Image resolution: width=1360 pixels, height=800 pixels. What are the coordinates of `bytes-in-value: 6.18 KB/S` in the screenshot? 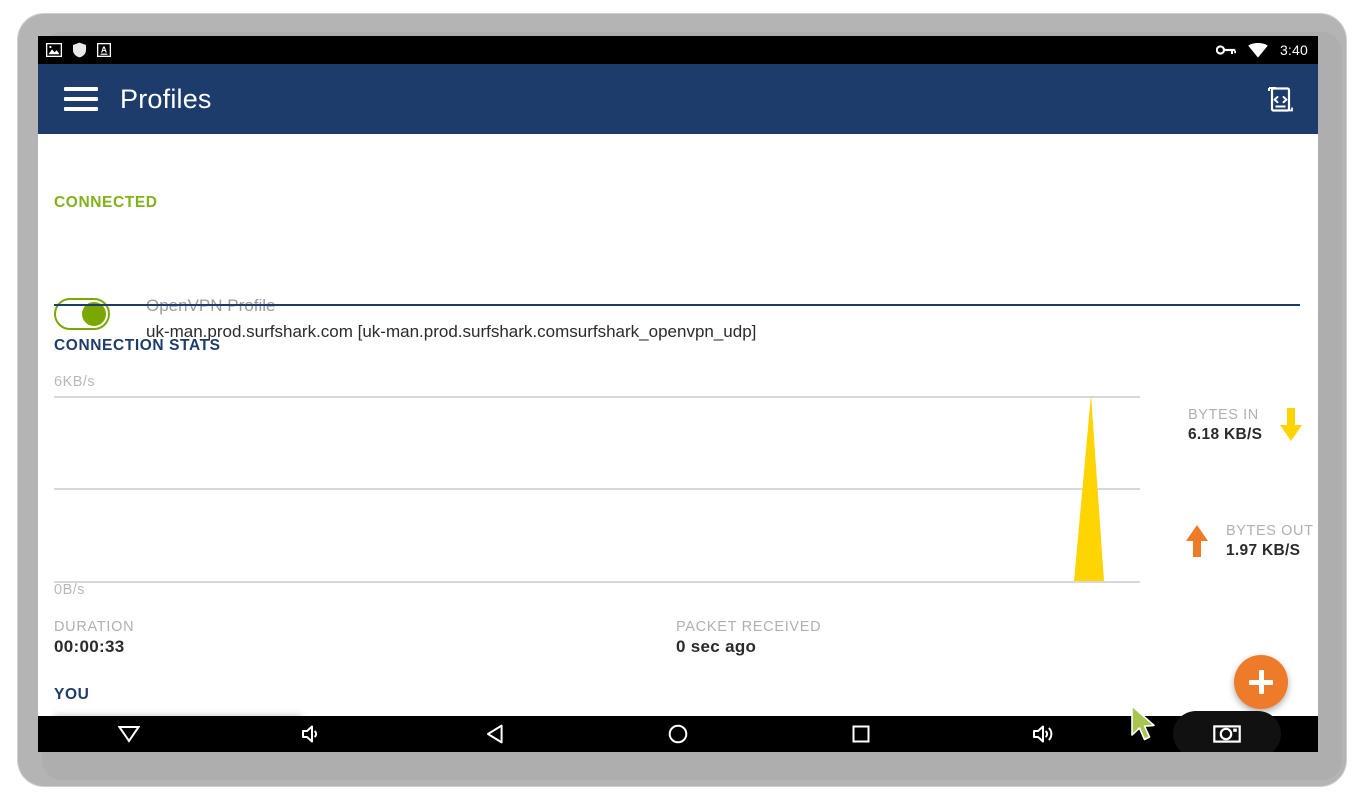 It's located at (1225, 434).